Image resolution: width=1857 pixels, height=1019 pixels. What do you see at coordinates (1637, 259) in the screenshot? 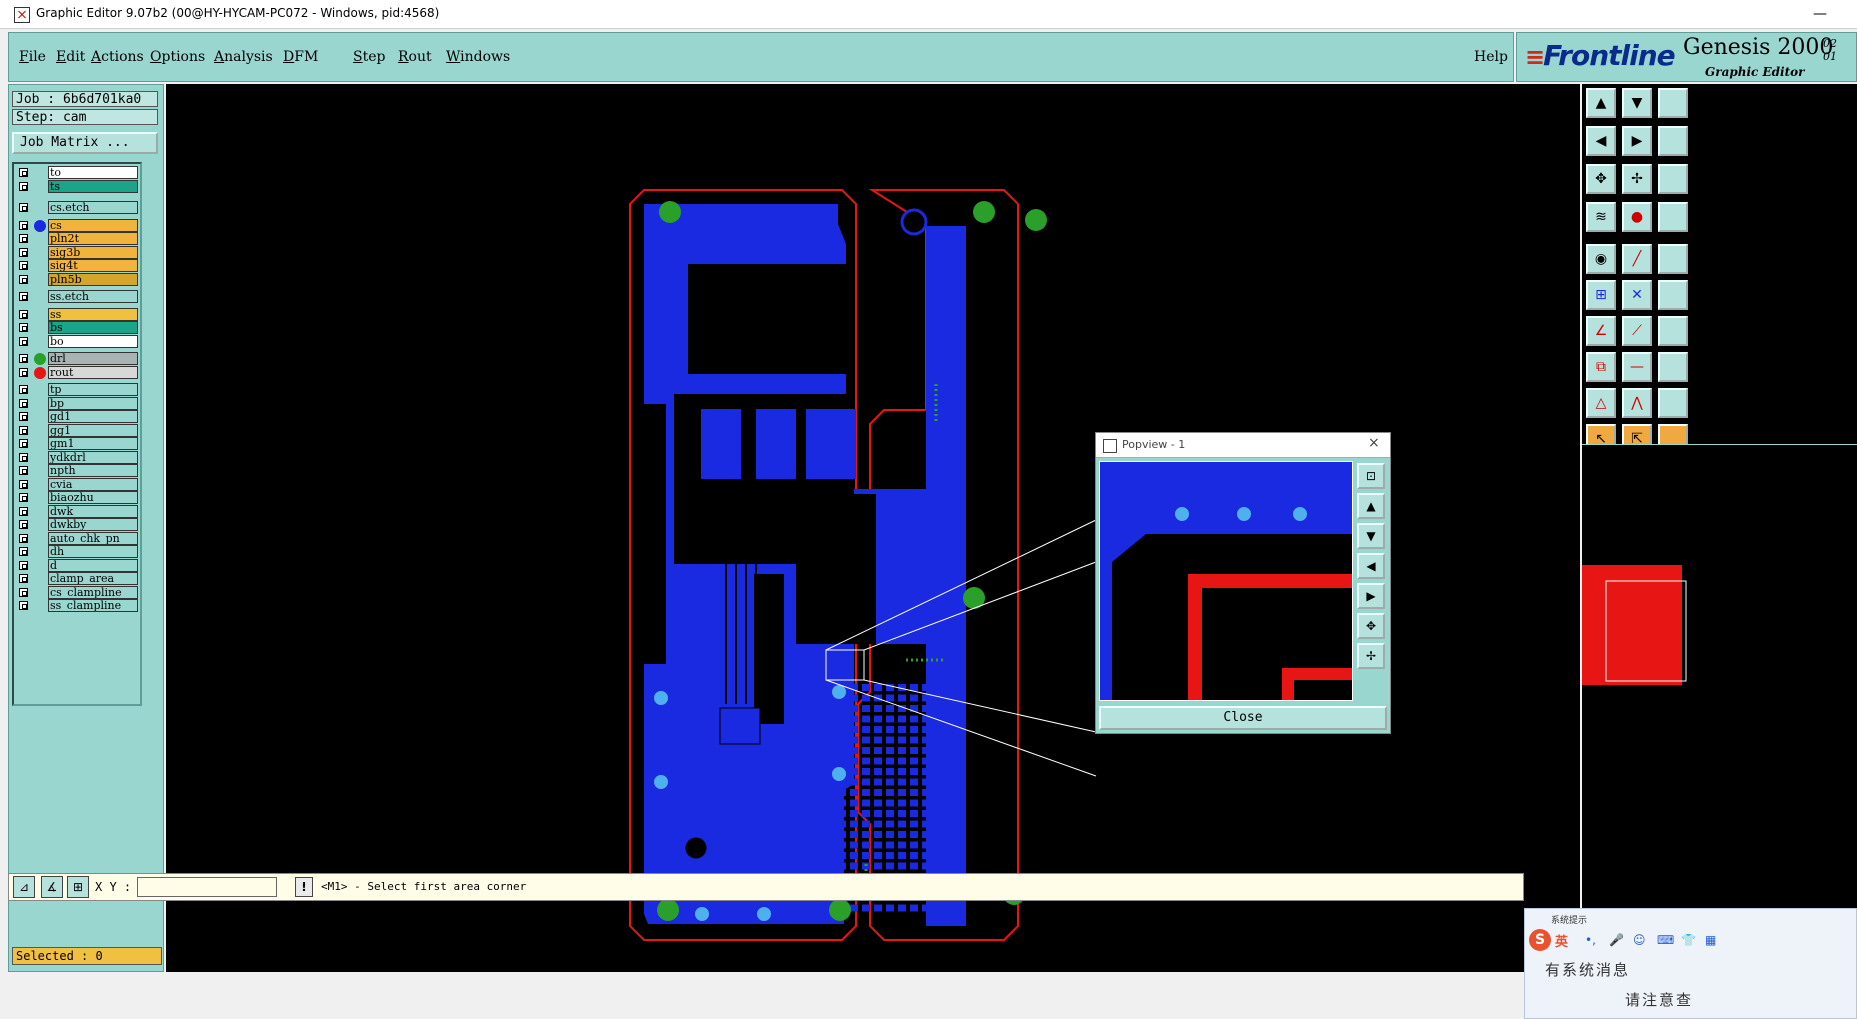
I see `add-line-button: ╱` at bounding box center [1637, 259].